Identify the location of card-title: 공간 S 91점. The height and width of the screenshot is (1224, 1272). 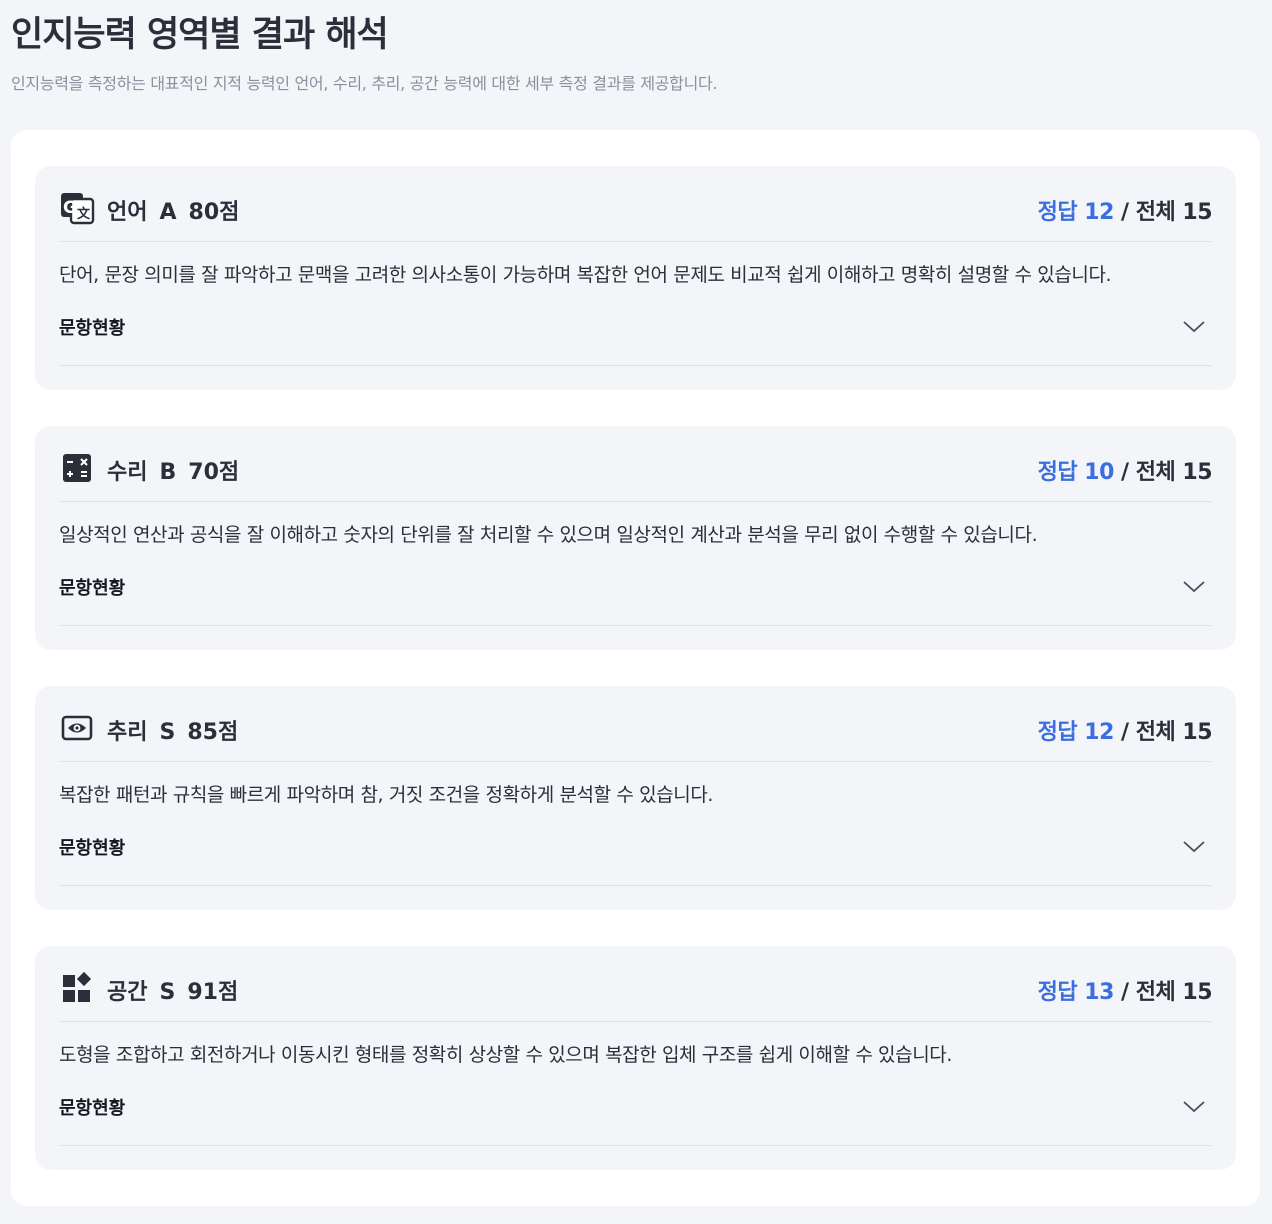
(178, 990).